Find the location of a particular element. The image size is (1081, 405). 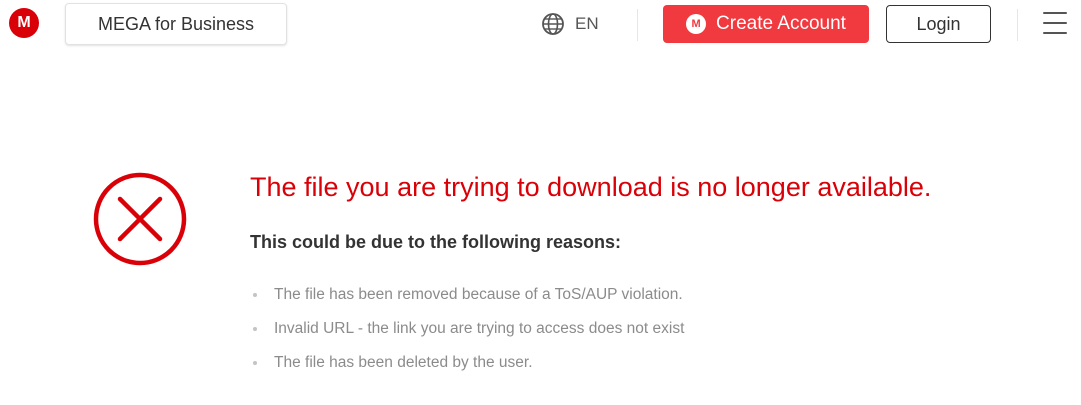

globe-icon is located at coordinates (553, 24).